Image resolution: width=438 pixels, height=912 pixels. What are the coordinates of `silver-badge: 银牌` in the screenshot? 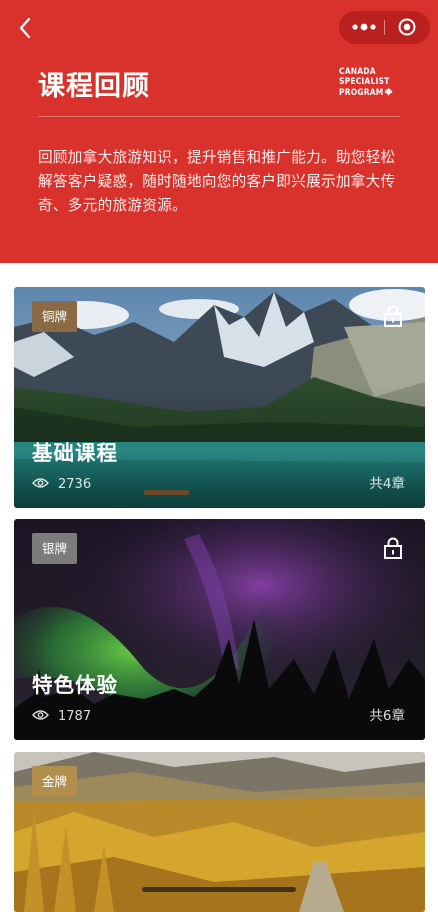 It's located at (55, 548).